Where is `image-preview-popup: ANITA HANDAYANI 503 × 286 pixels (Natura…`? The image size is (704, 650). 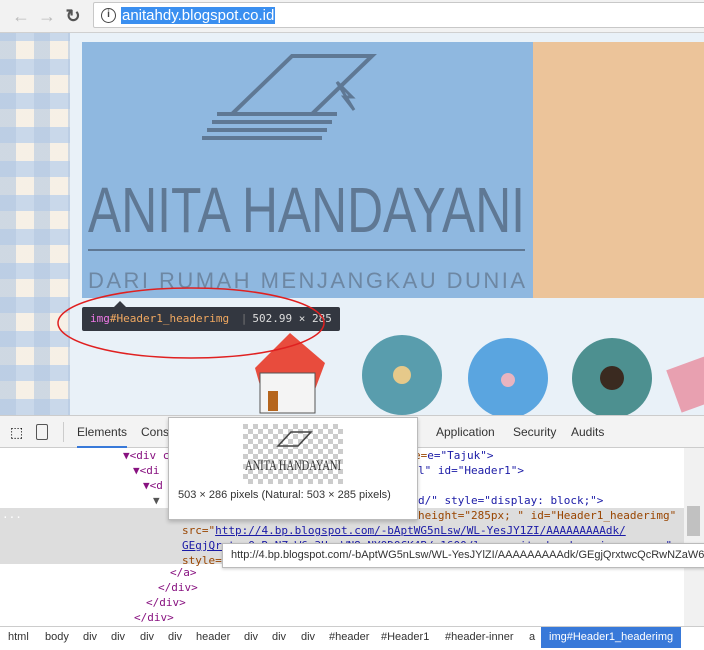
image-preview-popup: ANITA HANDAYANI 503 × 286 pixels (Natura… is located at coordinates (293, 468).